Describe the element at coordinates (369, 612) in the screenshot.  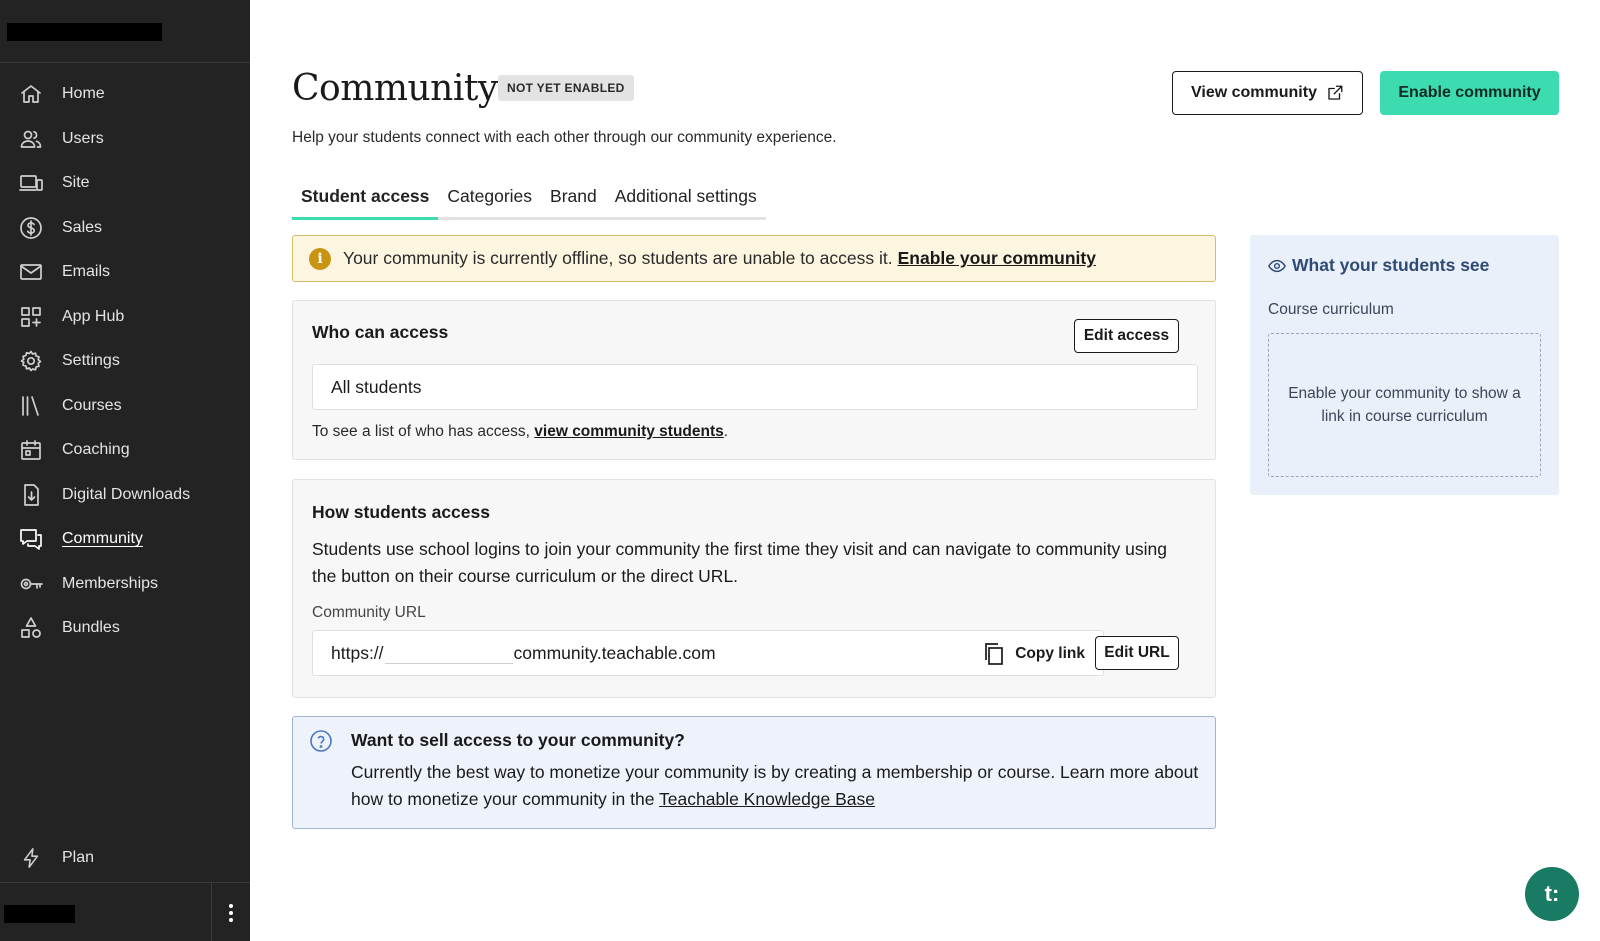
I see `community-url-label: Community URL` at that location.